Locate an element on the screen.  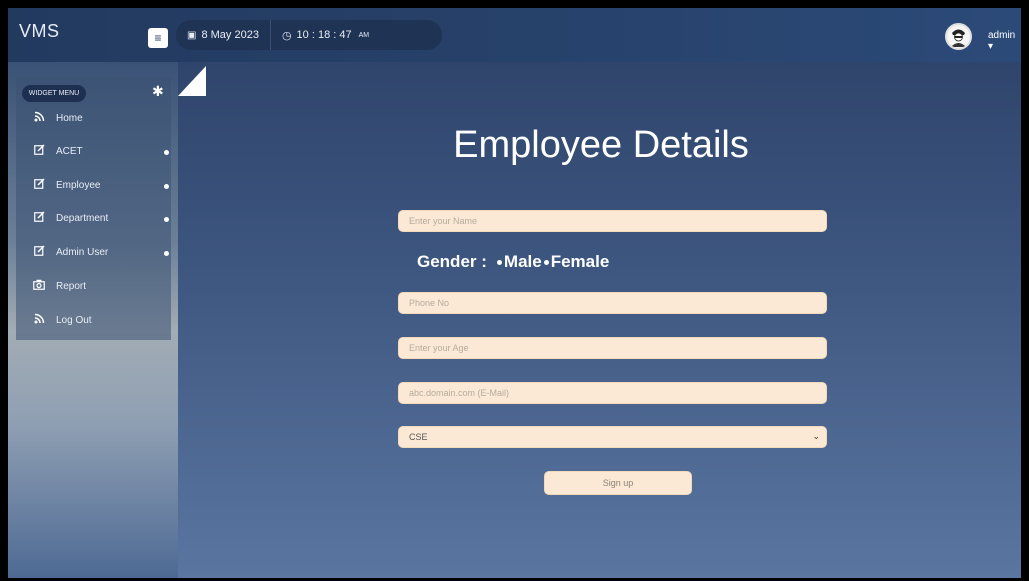
sidebar-item-admin-user: Admin User is located at coordinates (93, 253).